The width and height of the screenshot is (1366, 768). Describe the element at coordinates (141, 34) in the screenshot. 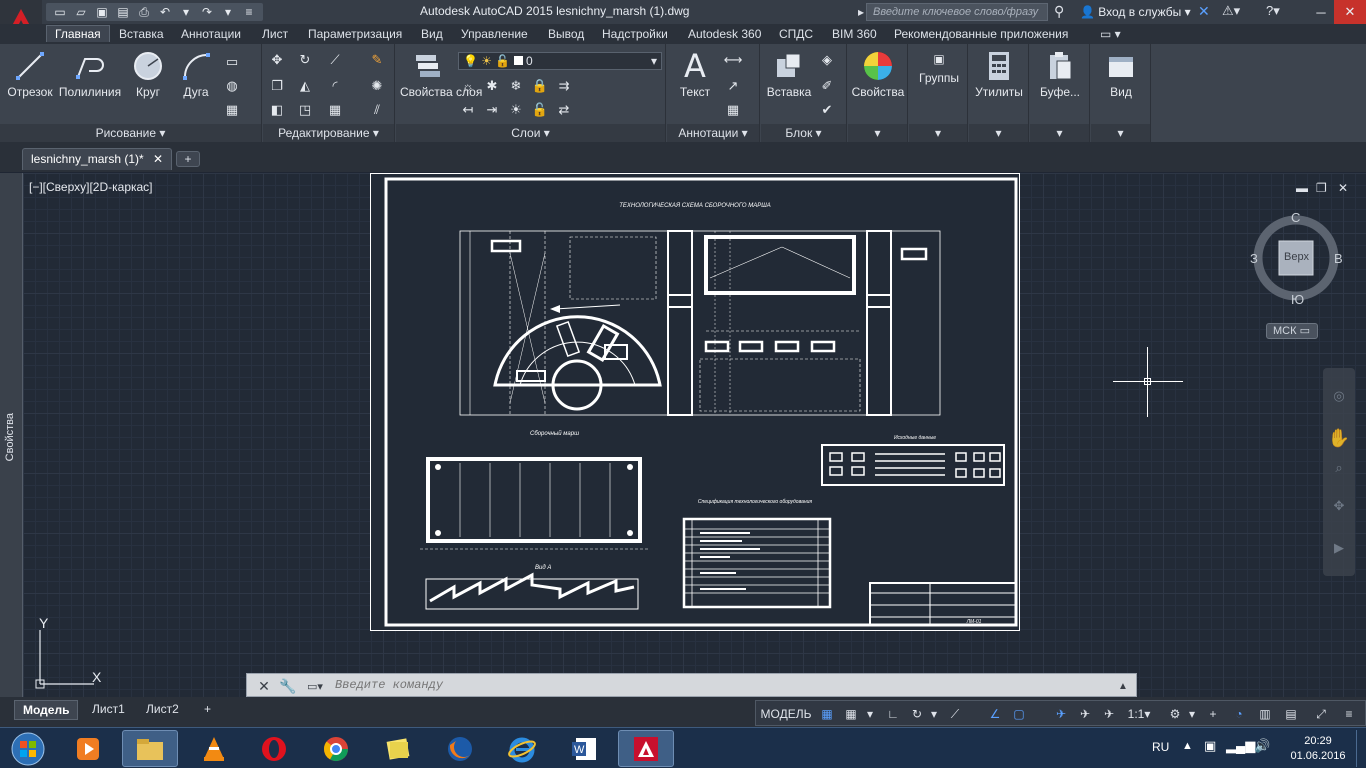

I see `tab-insert: Вставка` at that location.